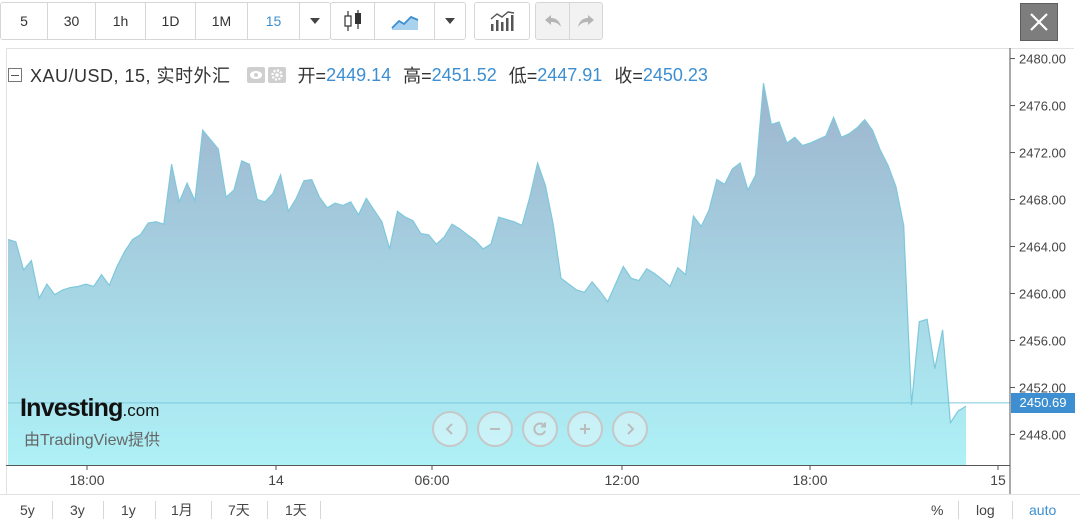  Describe the element at coordinates (570, 74) in the screenshot. I see `low-value: 2447.91` at that location.